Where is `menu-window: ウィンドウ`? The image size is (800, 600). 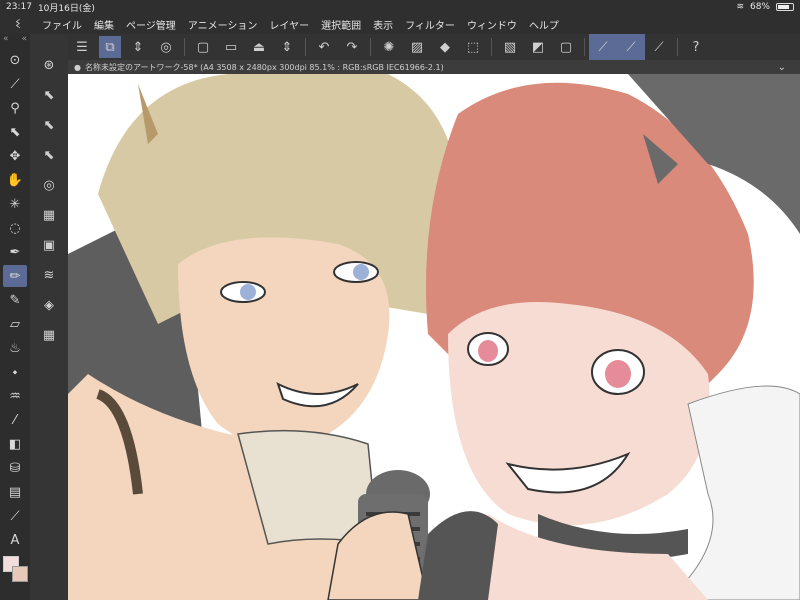 menu-window: ウィンドウ is located at coordinates (492, 24).